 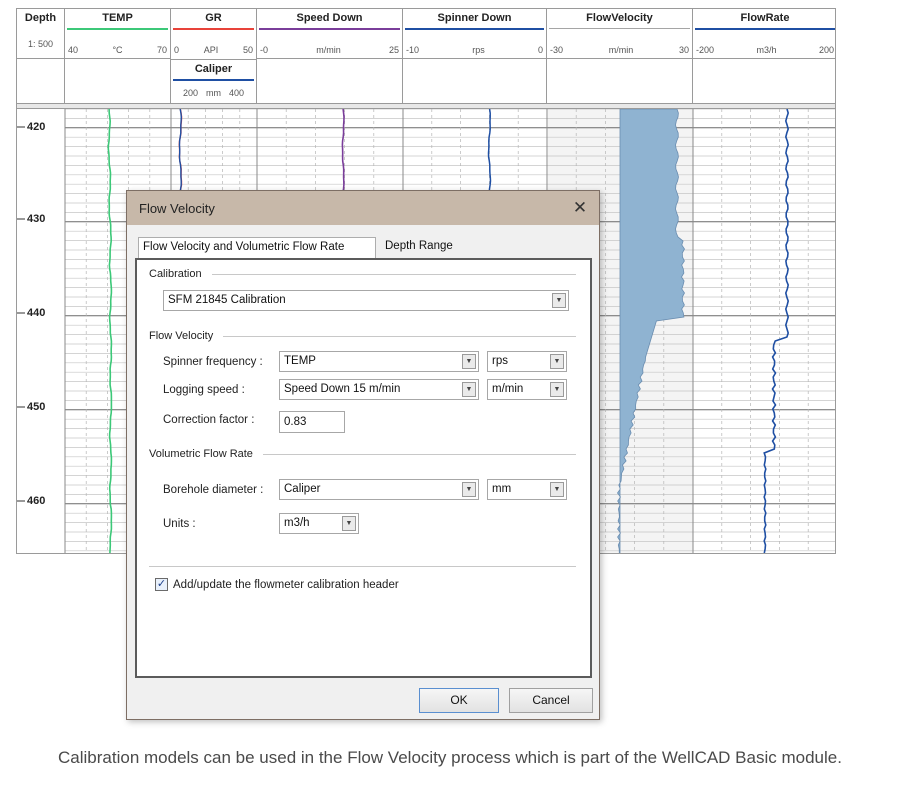 I want to click on scale-min: 200, so click(x=190, y=93).